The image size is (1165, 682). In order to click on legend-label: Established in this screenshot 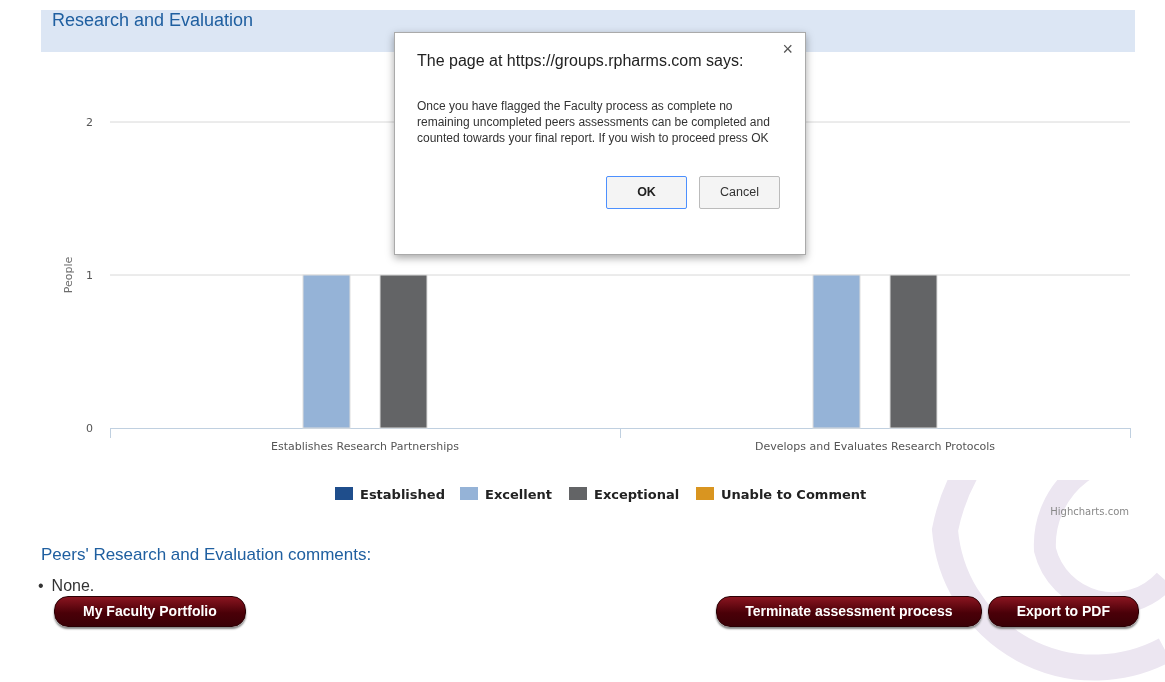, I will do `click(402, 494)`.